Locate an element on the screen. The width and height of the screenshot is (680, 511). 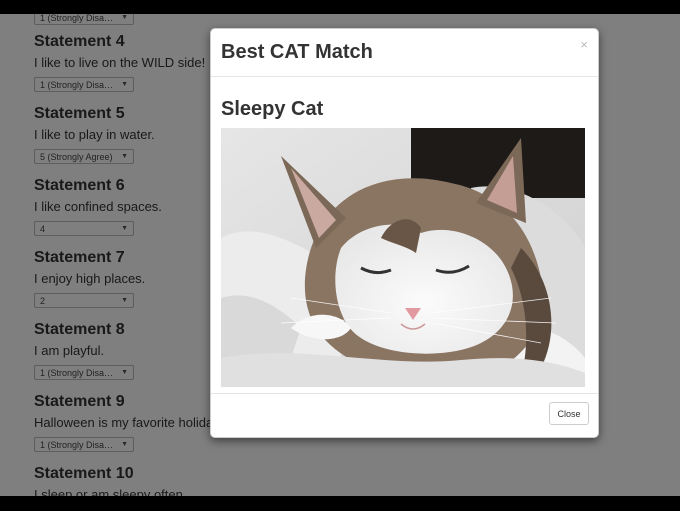
close-button: Close is located at coordinates (569, 413).